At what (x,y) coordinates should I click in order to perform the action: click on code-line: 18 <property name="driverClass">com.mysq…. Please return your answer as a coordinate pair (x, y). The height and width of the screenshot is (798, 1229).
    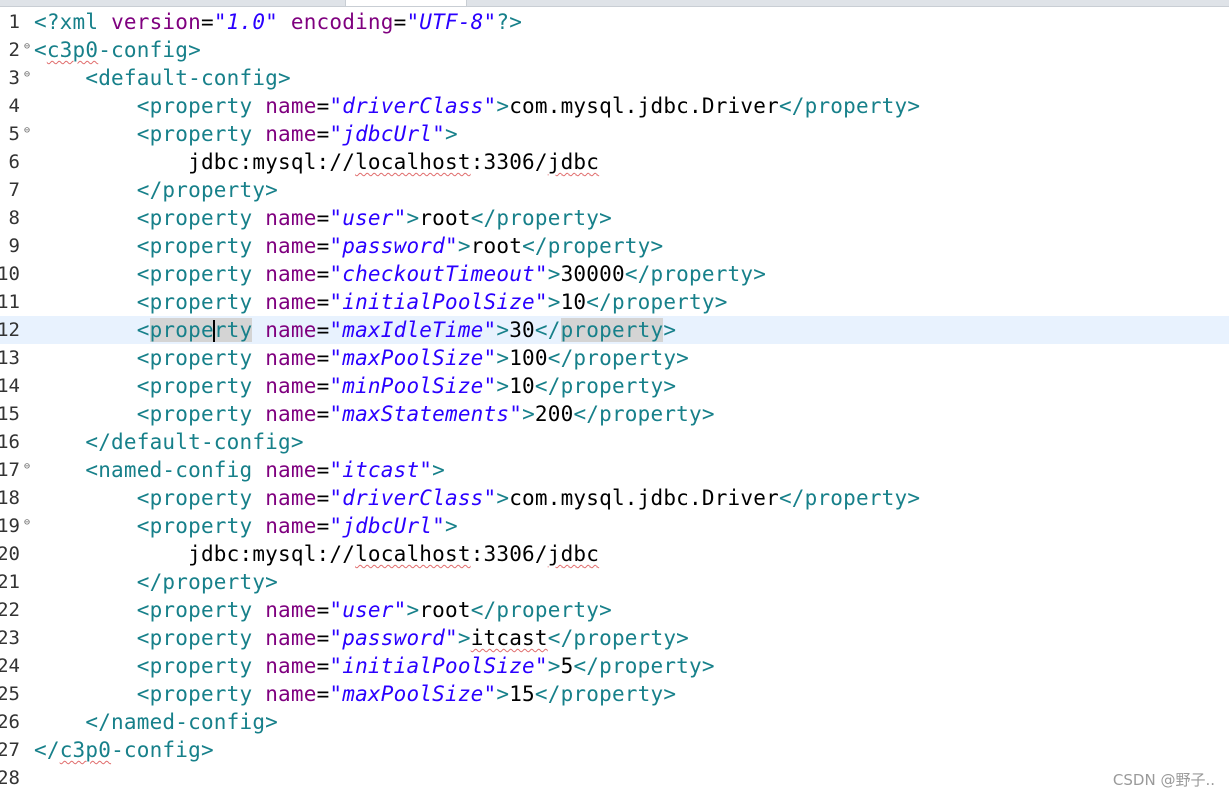
    Looking at the image, I should click on (614, 498).